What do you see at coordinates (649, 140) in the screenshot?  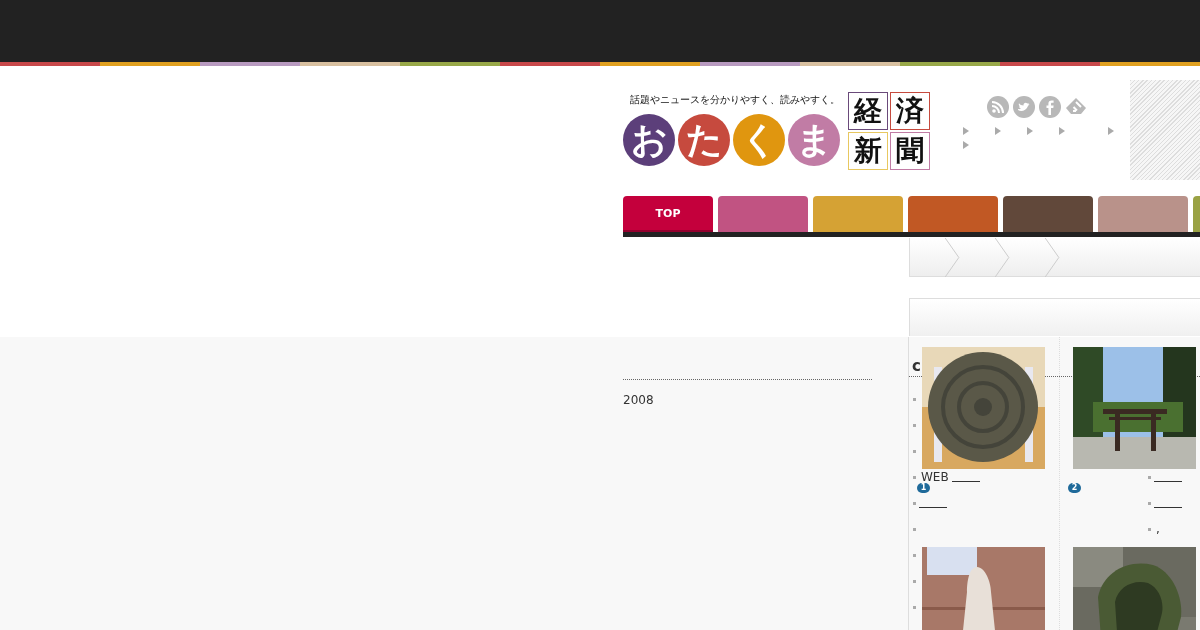 I see `logo-letter: お` at bounding box center [649, 140].